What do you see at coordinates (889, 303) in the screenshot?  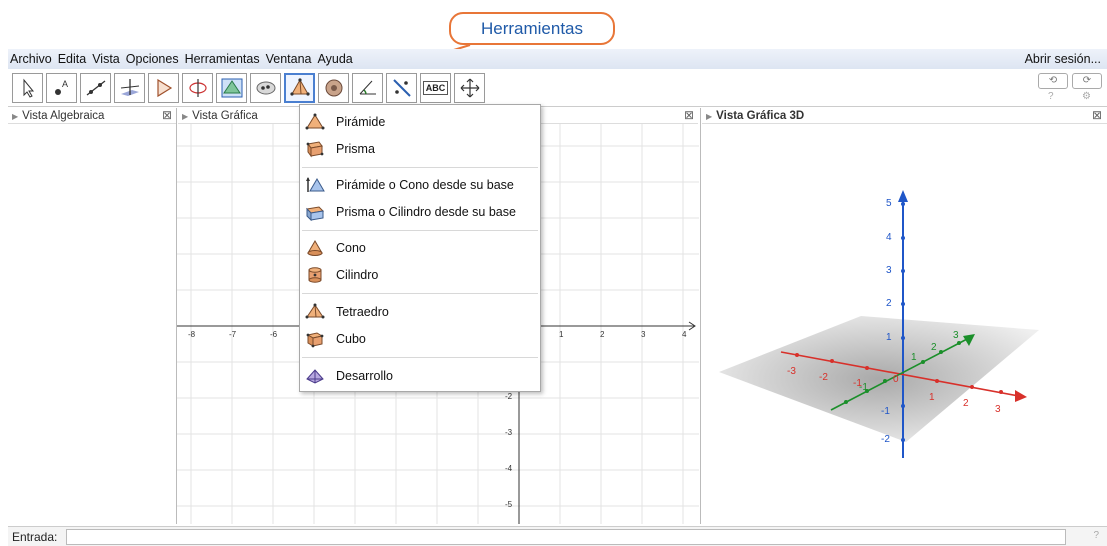 I see `z-tick-label: 2` at bounding box center [889, 303].